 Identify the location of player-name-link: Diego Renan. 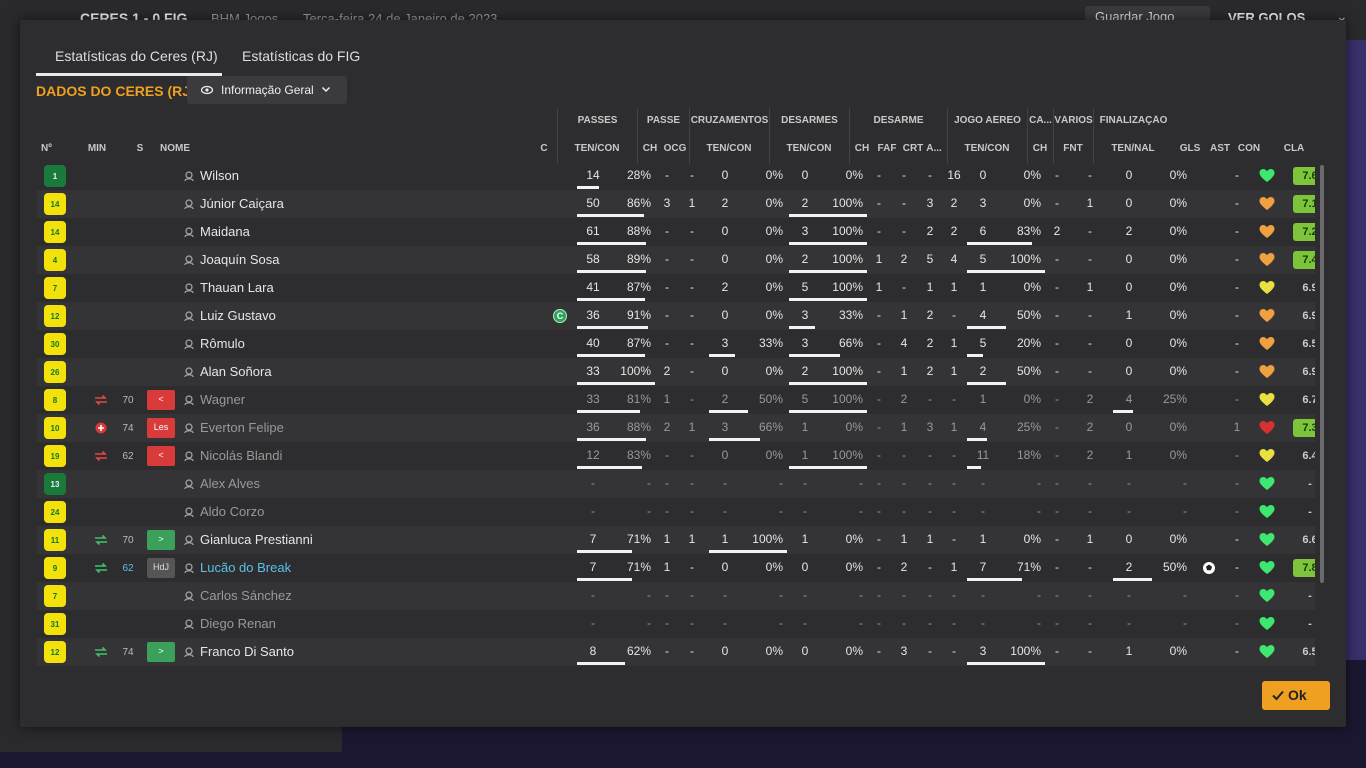
(238, 623).